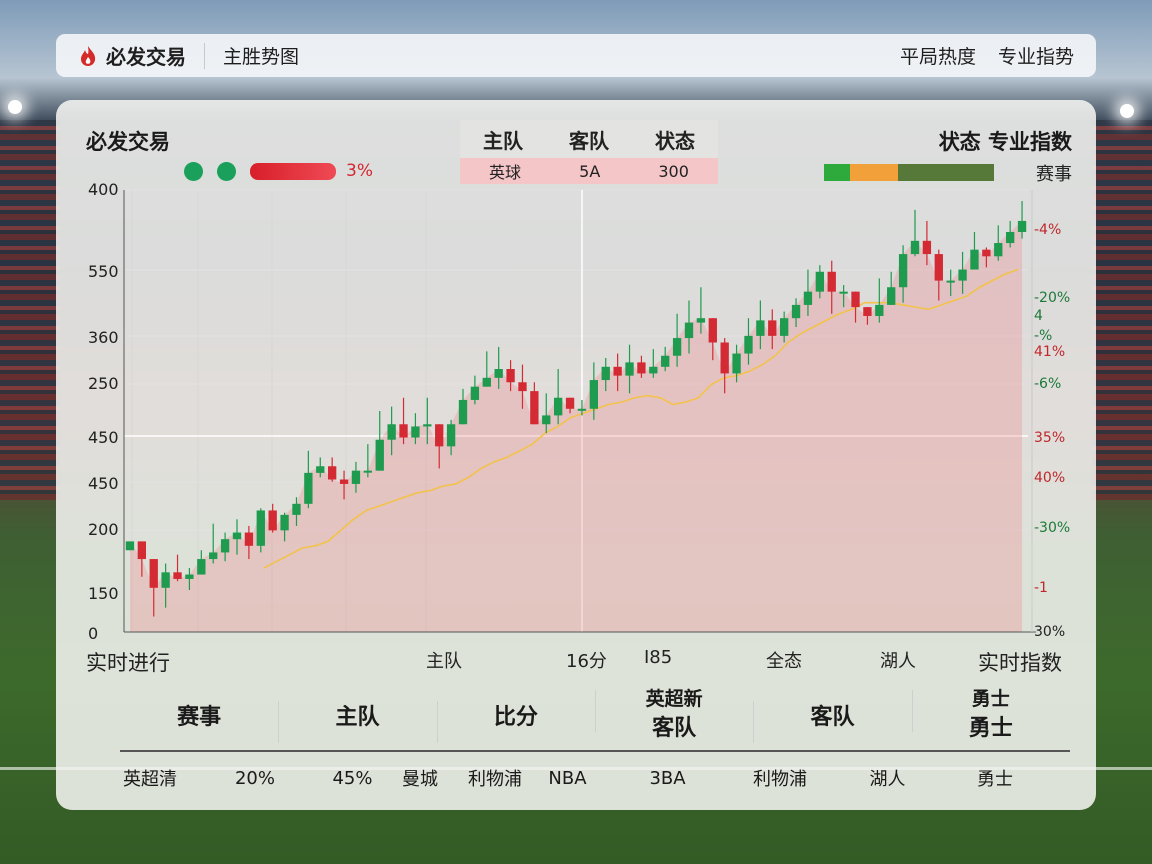 The image size is (1152, 864). Describe the element at coordinates (910, 172) in the screenshot. I see `index-legend-bar` at that location.